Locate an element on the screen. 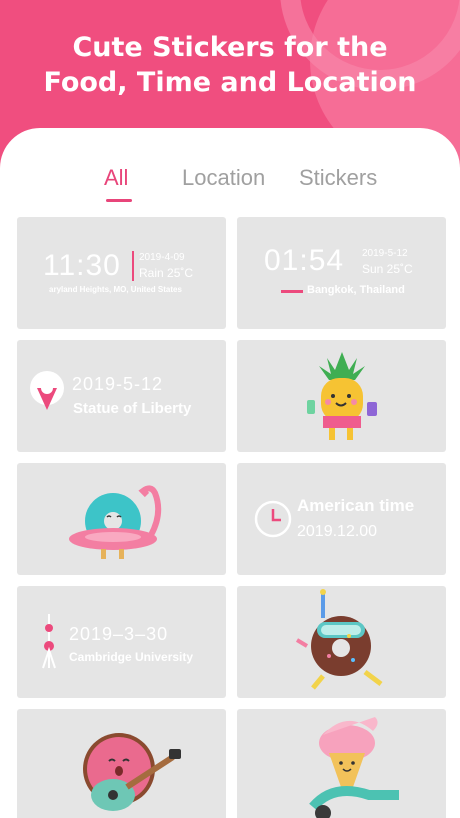  clock-icon is located at coordinates (273, 519).